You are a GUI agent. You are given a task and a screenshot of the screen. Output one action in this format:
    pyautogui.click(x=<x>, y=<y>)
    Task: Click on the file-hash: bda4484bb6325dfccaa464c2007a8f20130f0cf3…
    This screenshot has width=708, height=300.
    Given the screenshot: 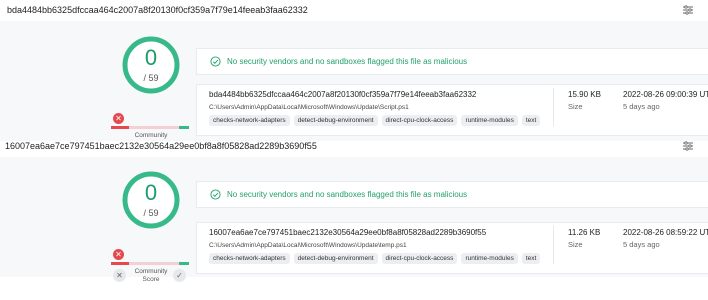 What is the action you would take?
    pyautogui.click(x=342, y=94)
    